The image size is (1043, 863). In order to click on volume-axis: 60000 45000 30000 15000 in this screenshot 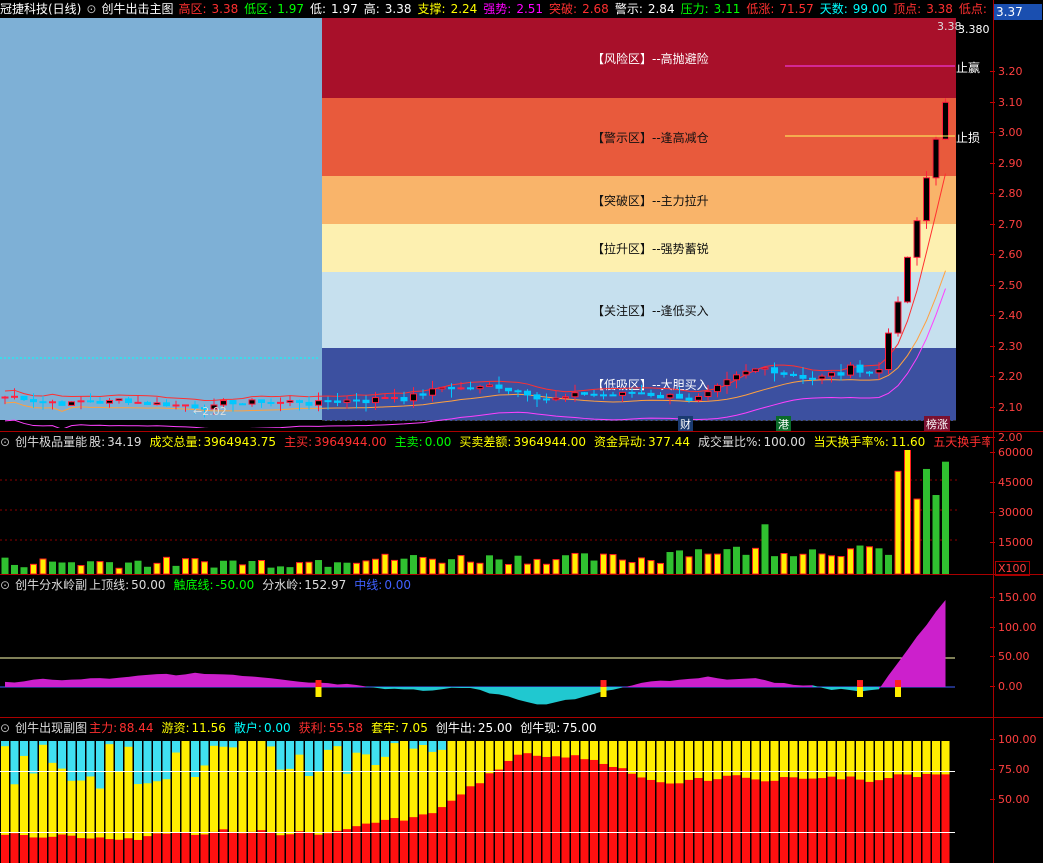, I will do `click(1016, 510)`.